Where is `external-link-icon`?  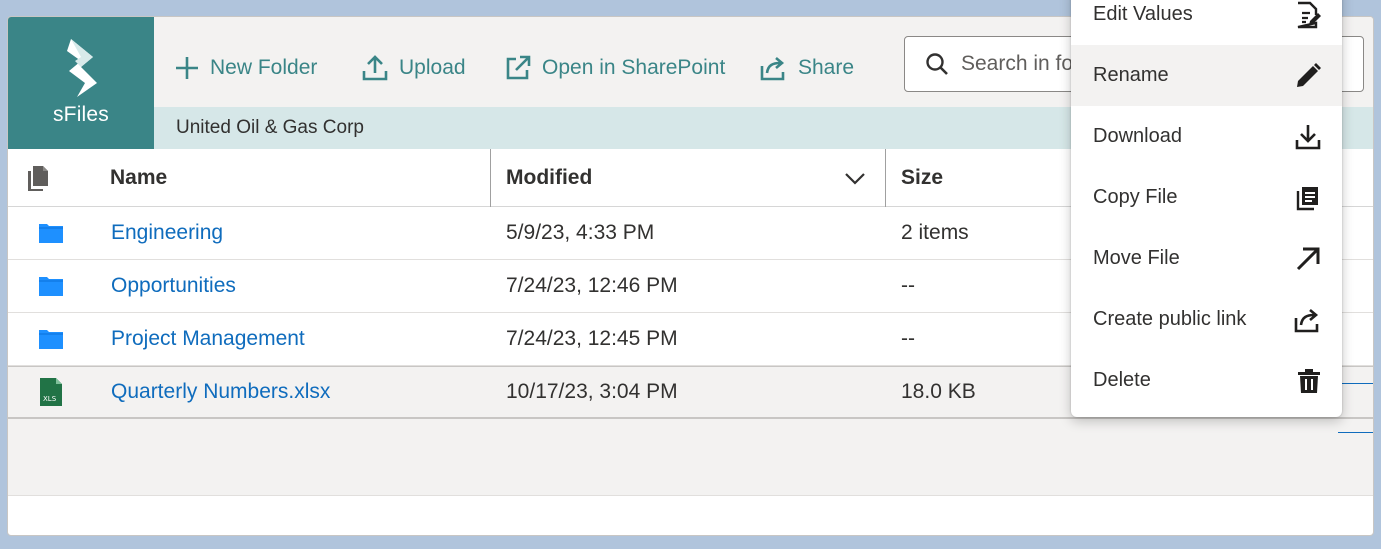 external-link-icon is located at coordinates (518, 67).